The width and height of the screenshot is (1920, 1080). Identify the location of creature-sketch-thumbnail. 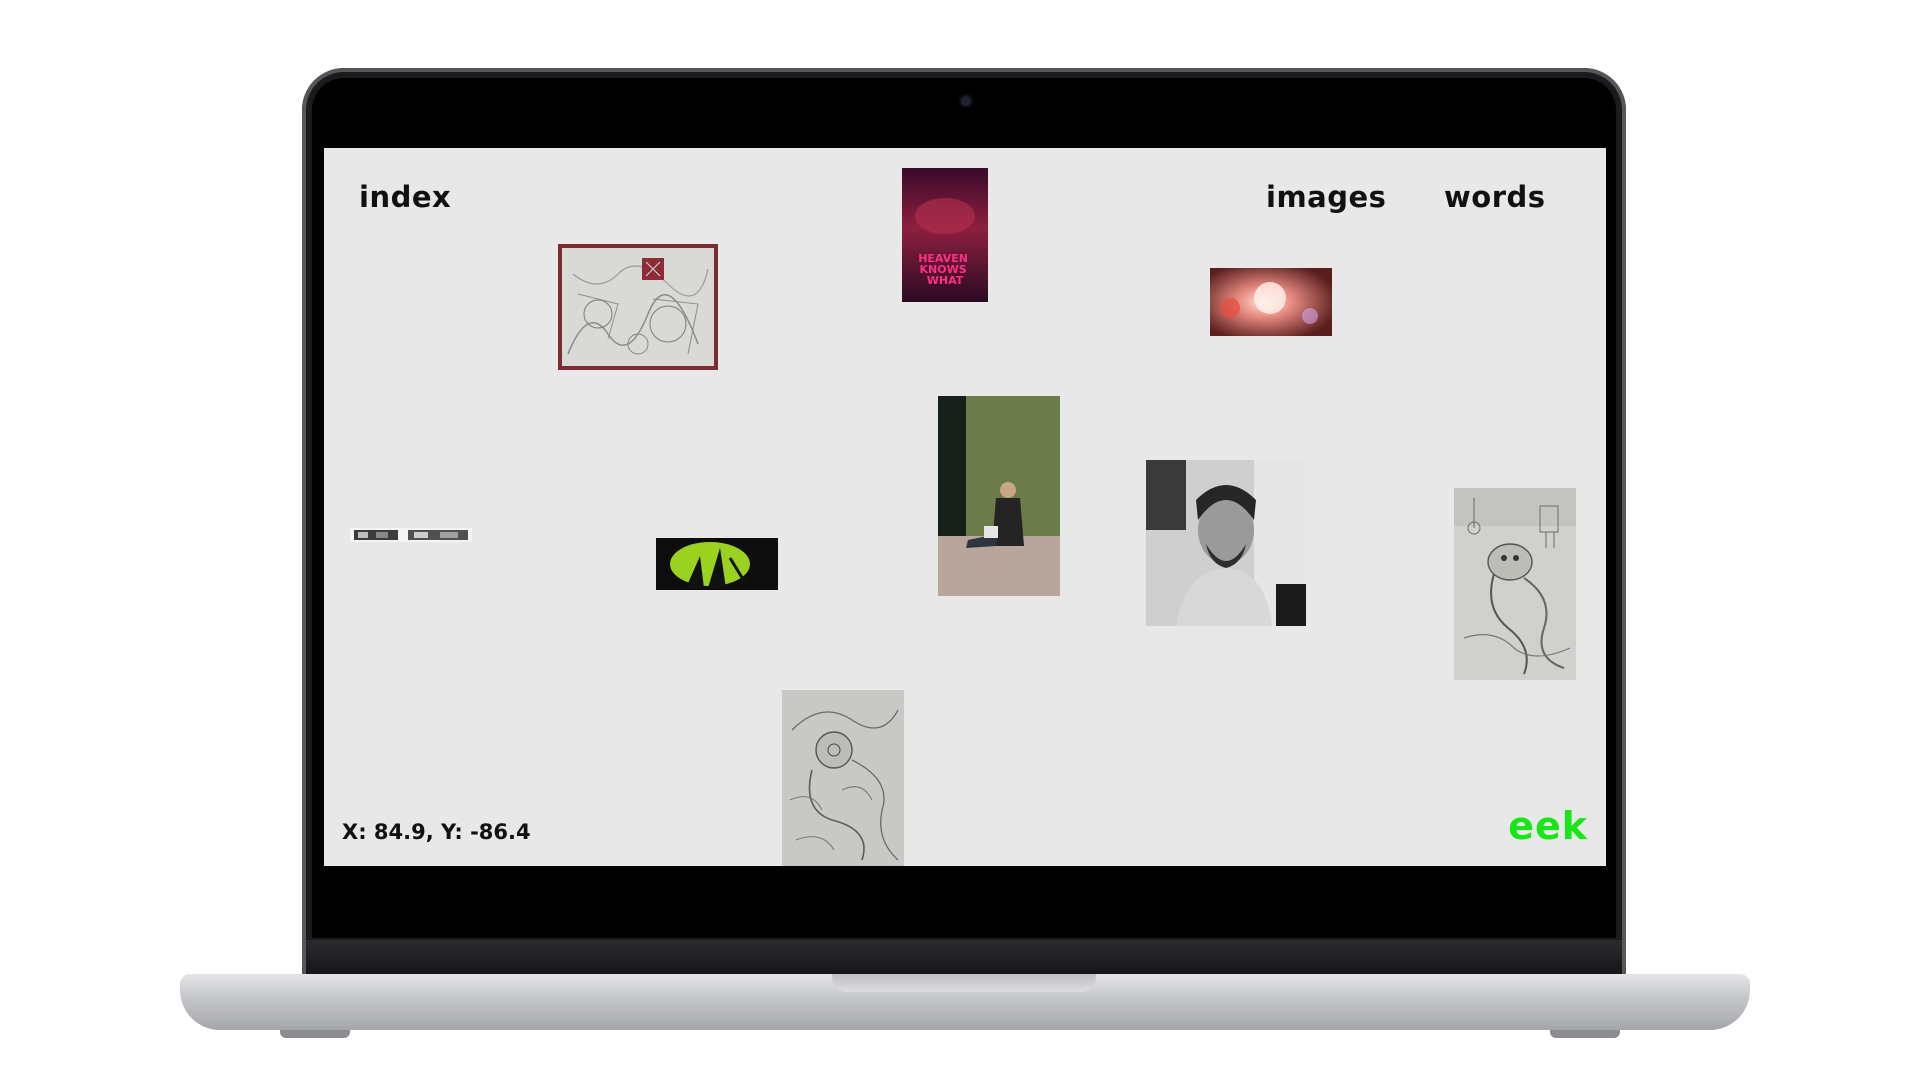
(1515, 584).